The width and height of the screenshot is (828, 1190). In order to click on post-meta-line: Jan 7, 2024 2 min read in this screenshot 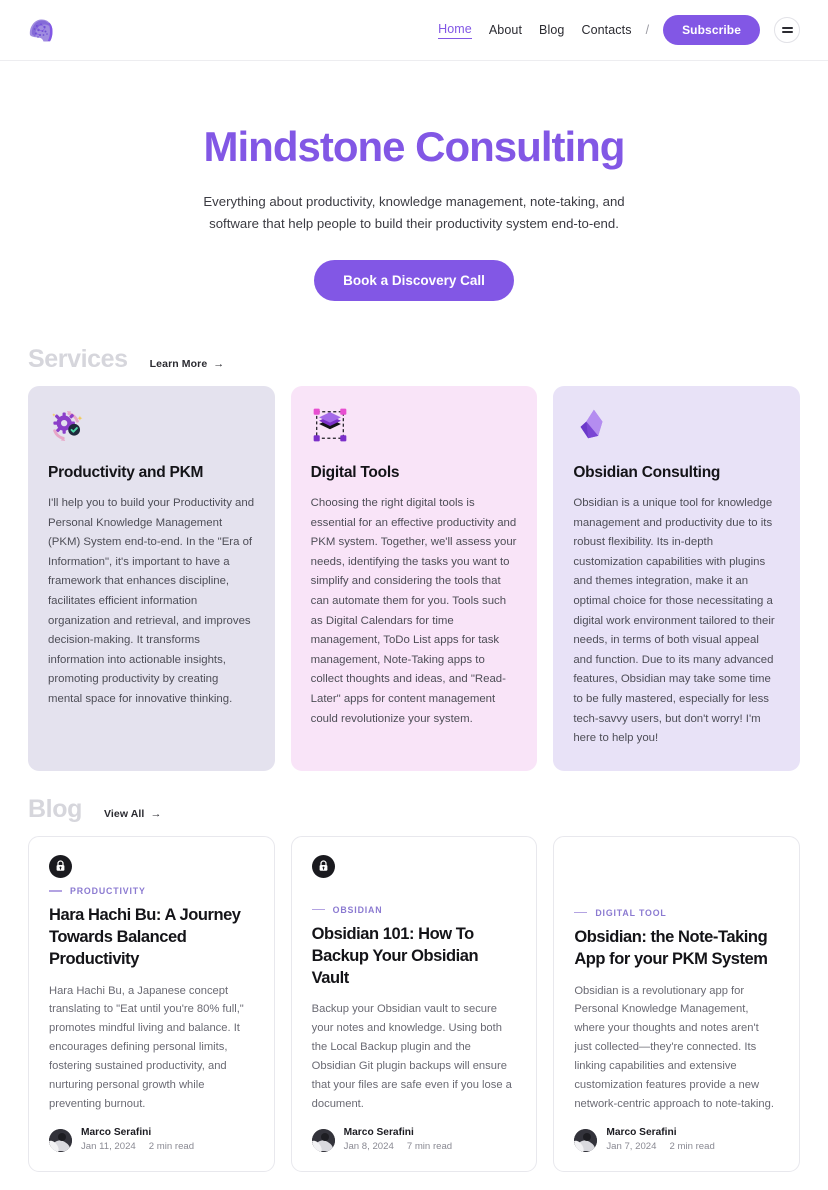, I will do `click(660, 1147)`.